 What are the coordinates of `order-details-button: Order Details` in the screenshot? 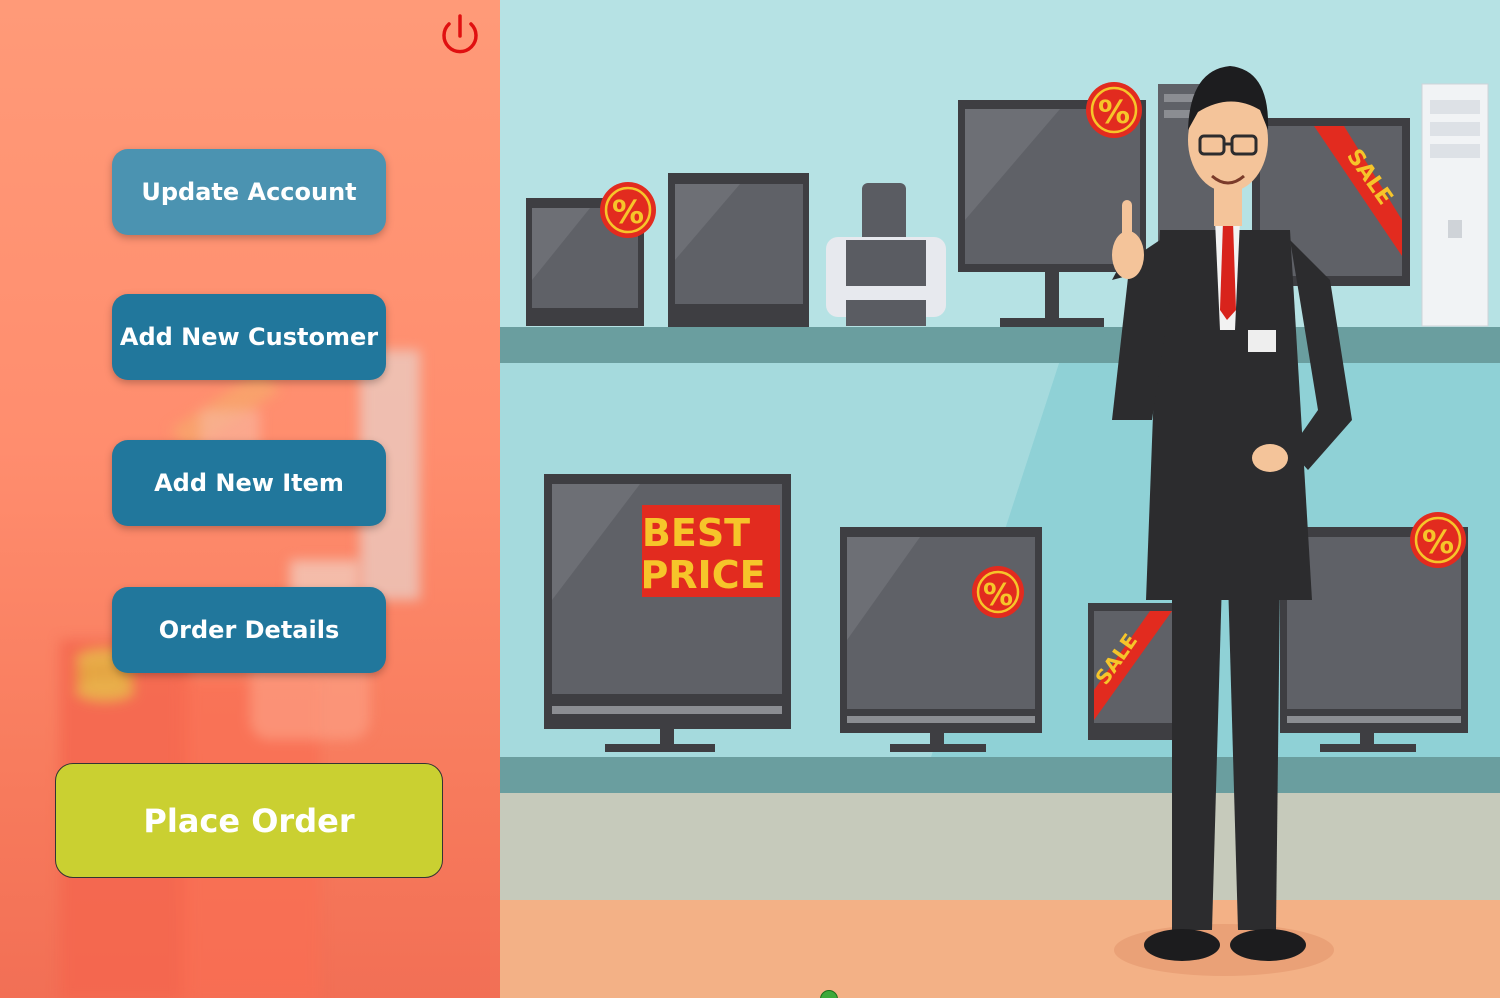 It's located at (249, 630).